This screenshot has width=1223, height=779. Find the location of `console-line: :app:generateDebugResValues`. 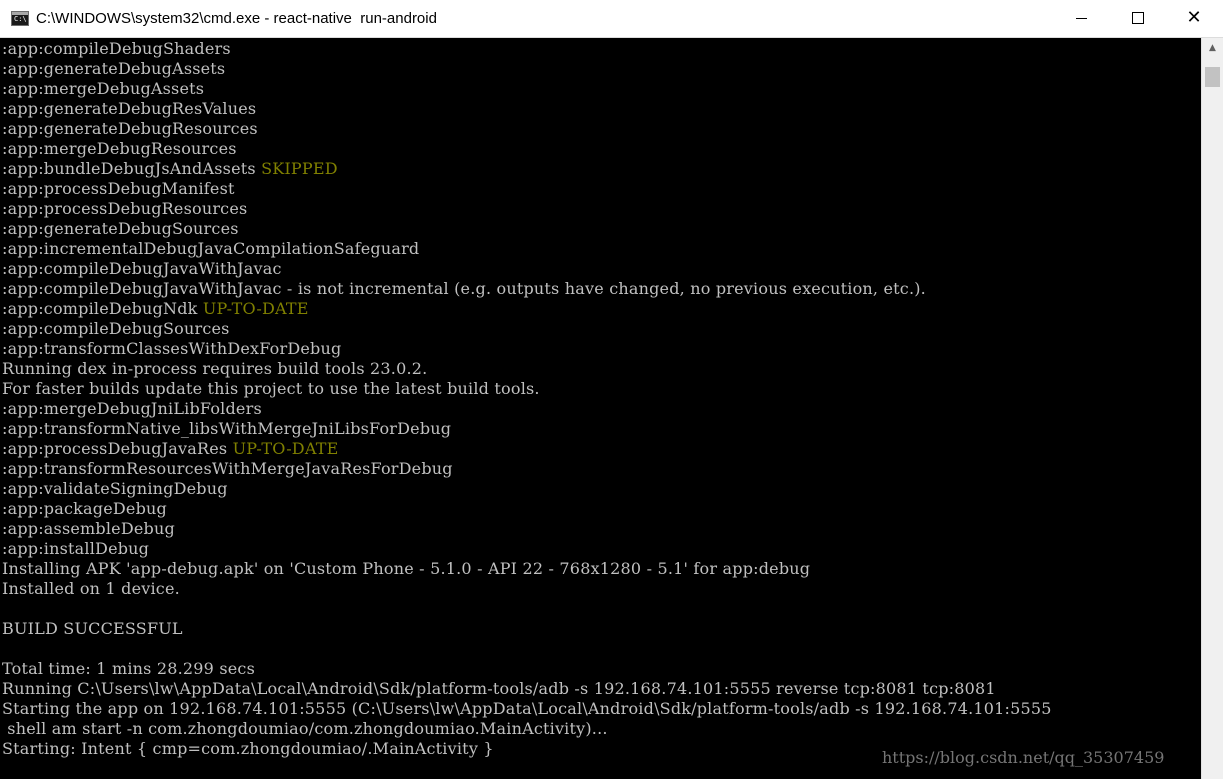

console-line: :app:generateDebugResValues is located at coordinates (527, 109).